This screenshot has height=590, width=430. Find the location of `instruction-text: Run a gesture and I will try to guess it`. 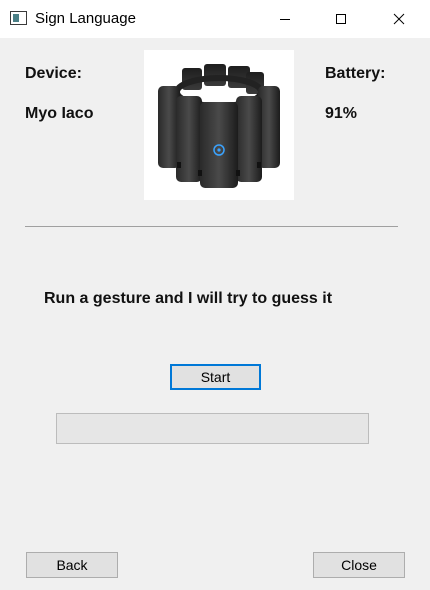

instruction-text: Run a gesture and I will try to guess it is located at coordinates (188, 298).